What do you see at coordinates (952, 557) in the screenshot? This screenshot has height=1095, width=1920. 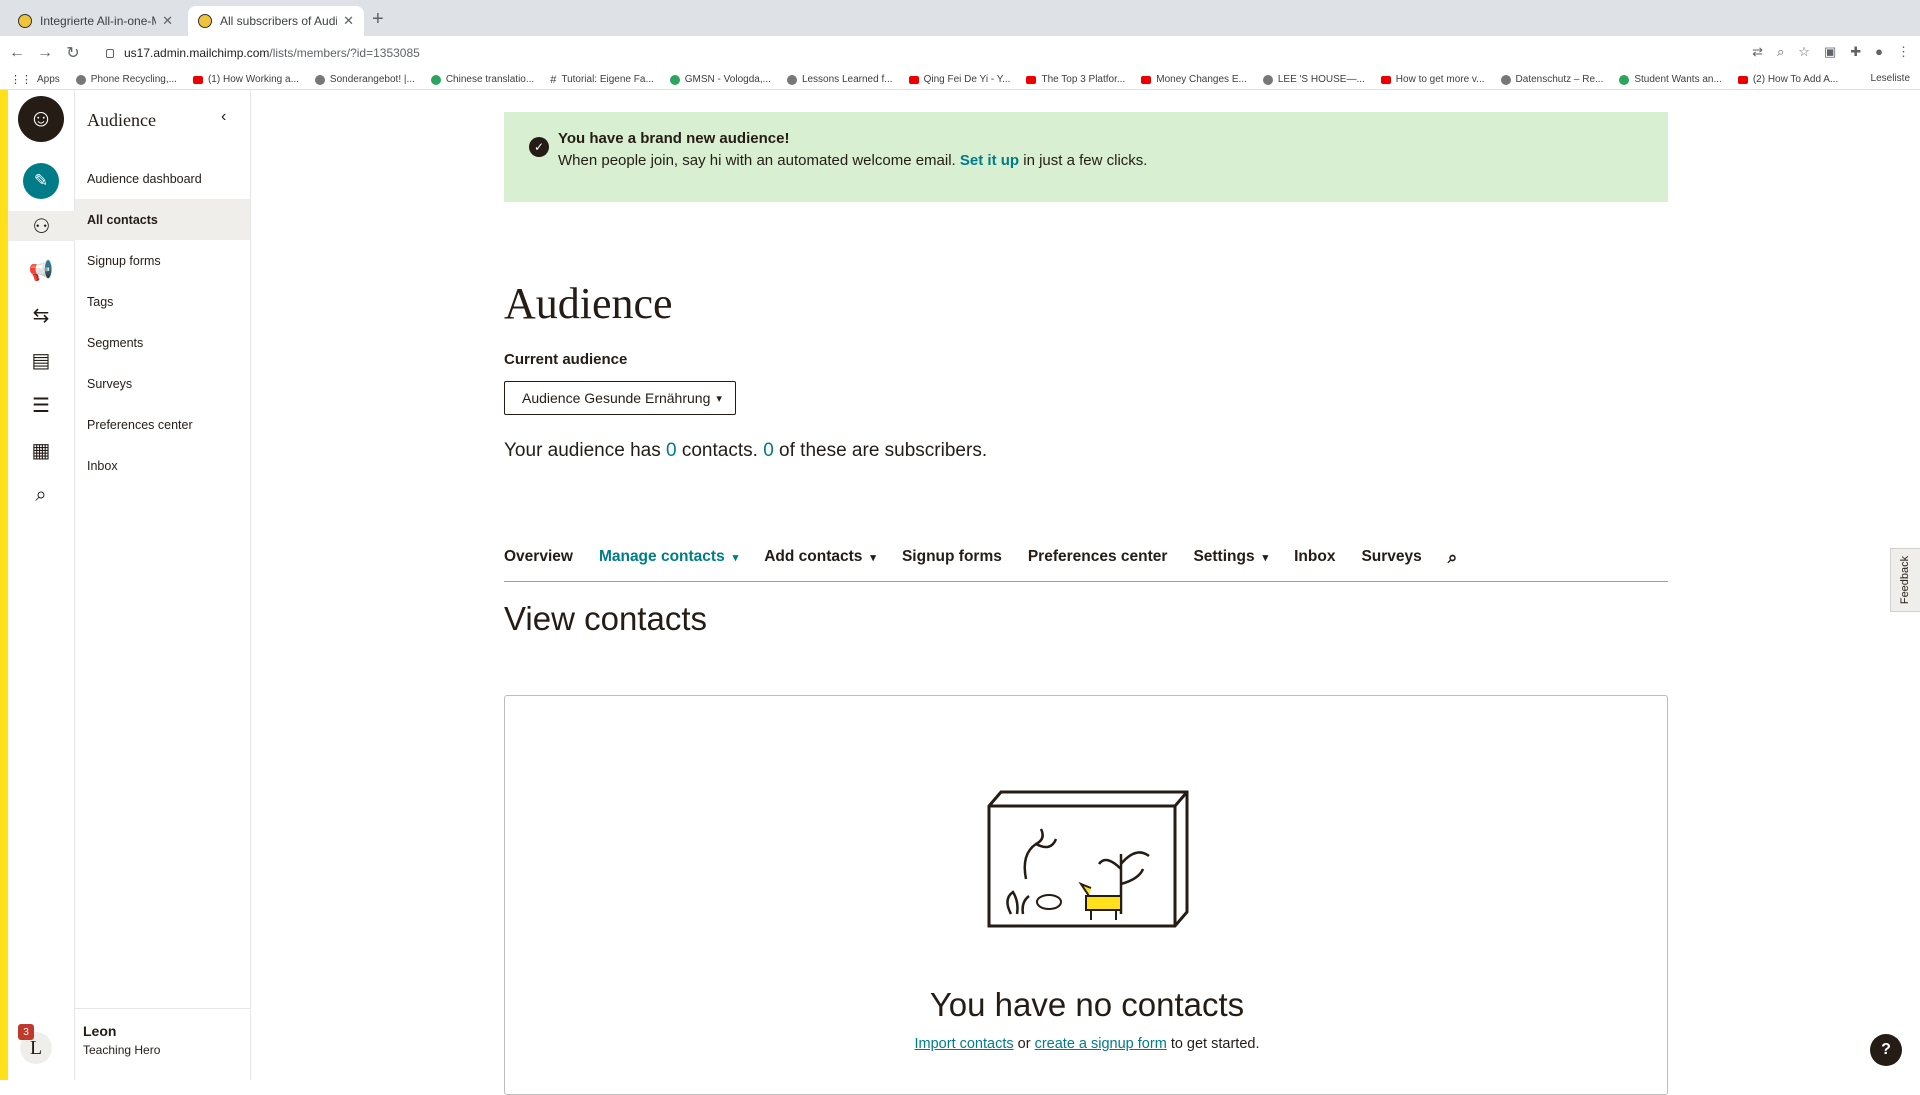 I see `tab-signup-forms: Signup forms` at bounding box center [952, 557].